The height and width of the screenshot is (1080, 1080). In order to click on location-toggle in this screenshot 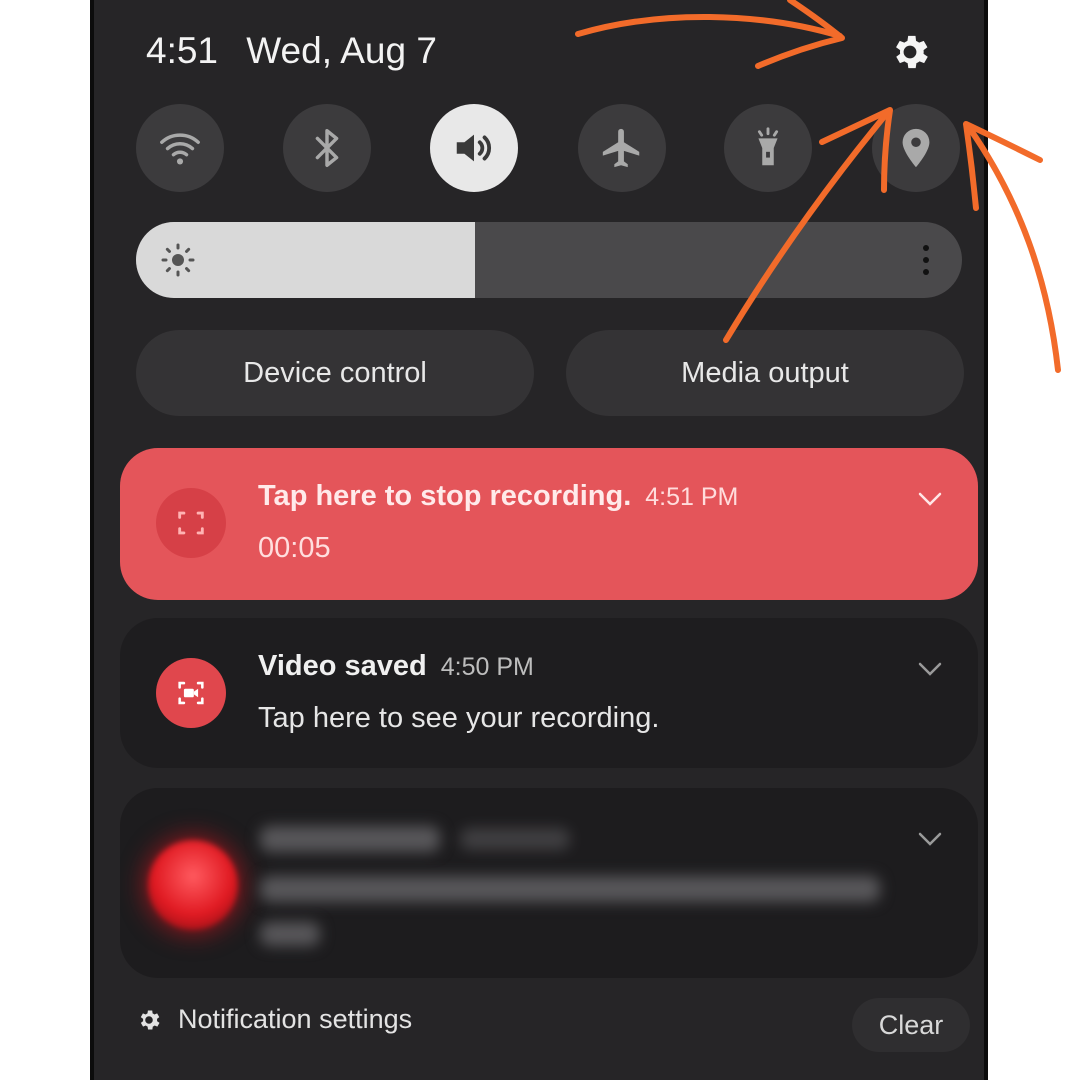, I will do `click(916, 148)`.